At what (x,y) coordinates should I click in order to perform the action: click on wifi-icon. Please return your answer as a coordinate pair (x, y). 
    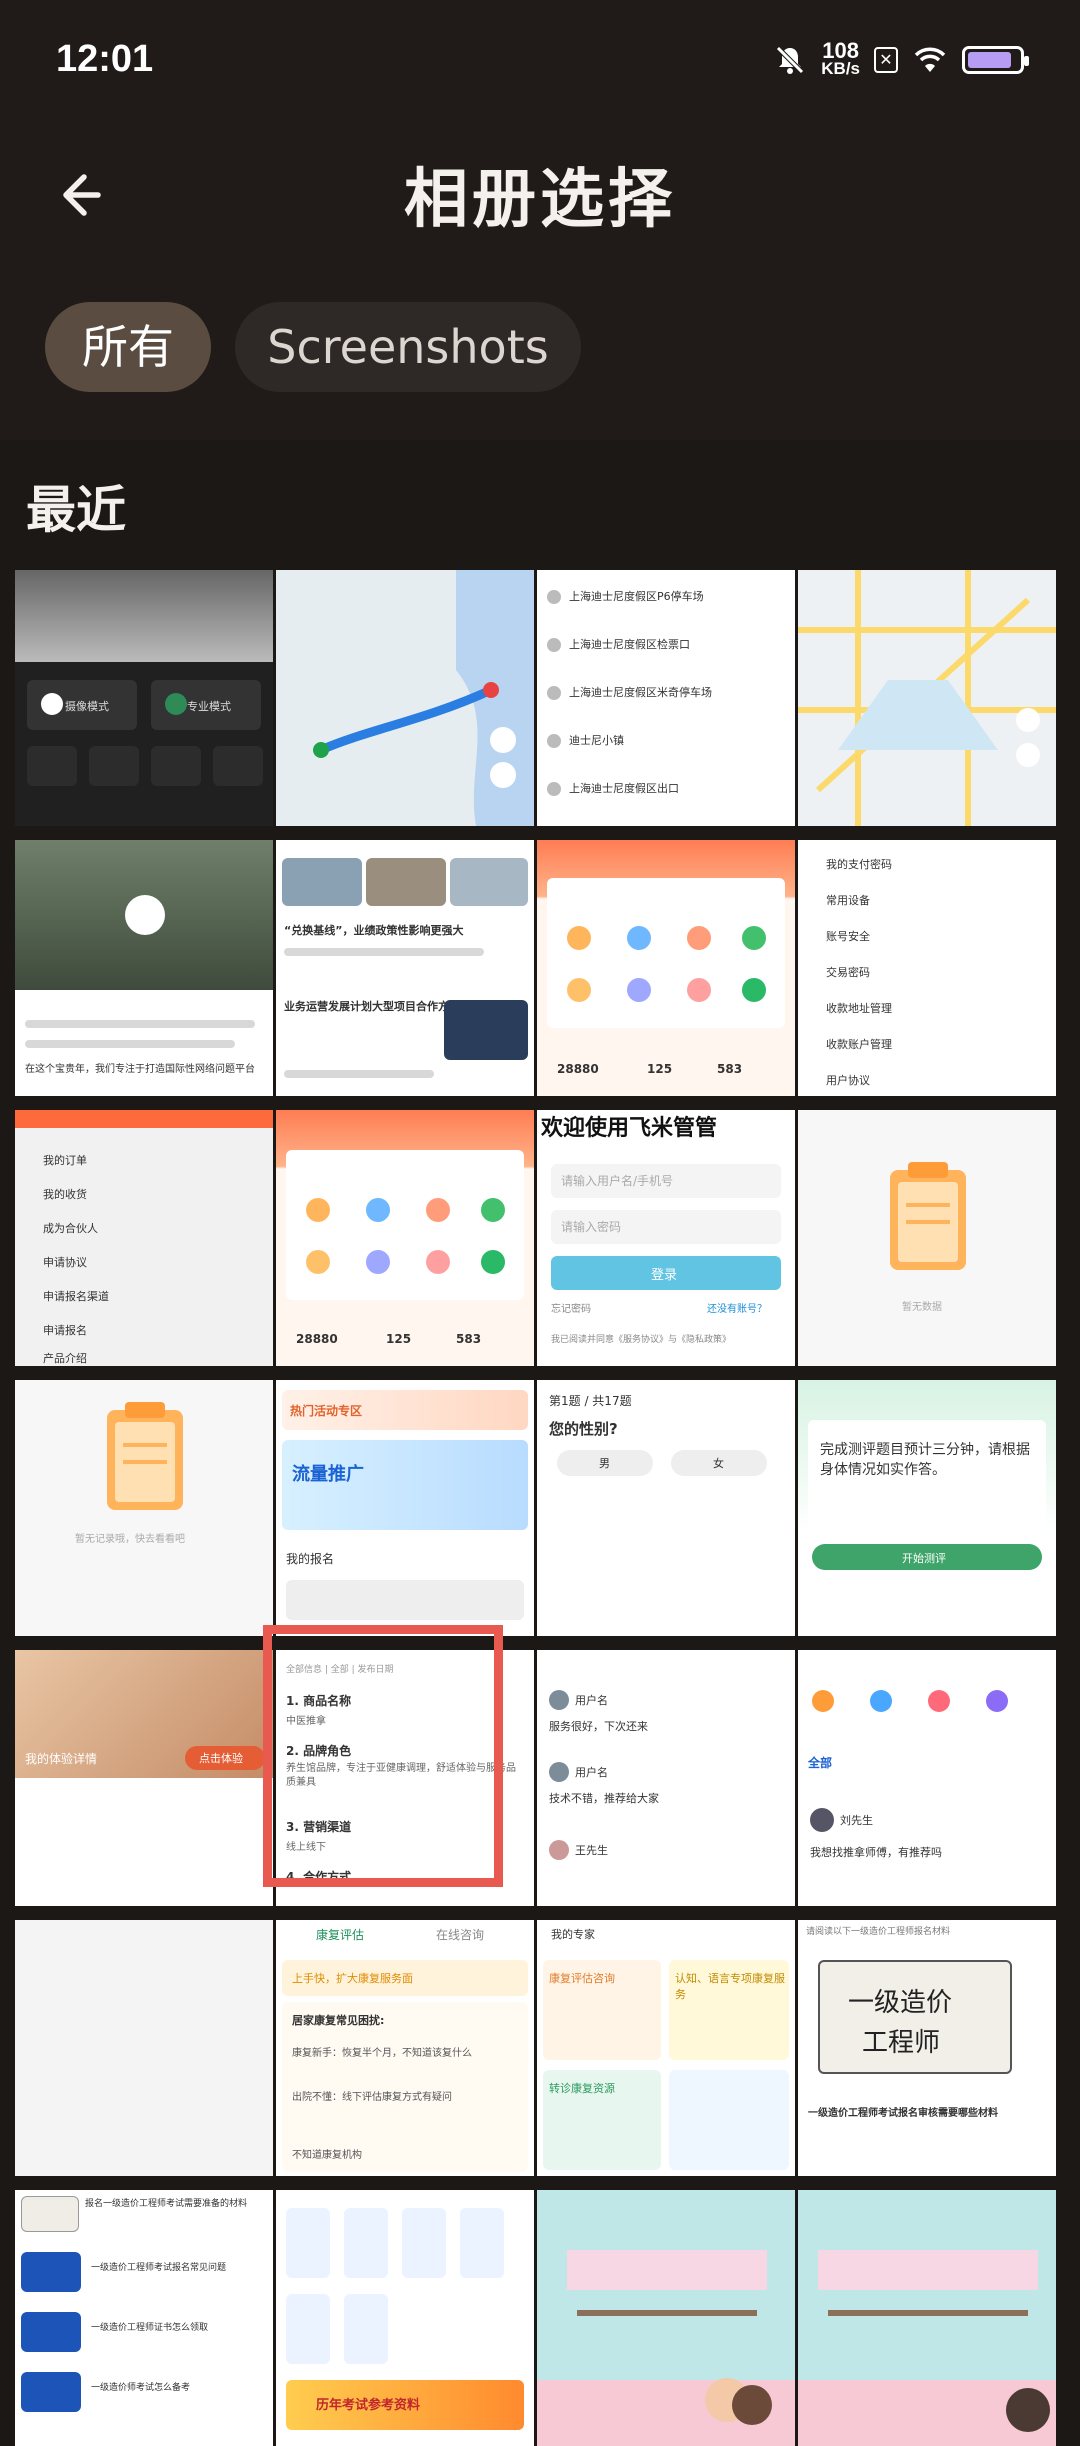
    Looking at the image, I should click on (930, 59).